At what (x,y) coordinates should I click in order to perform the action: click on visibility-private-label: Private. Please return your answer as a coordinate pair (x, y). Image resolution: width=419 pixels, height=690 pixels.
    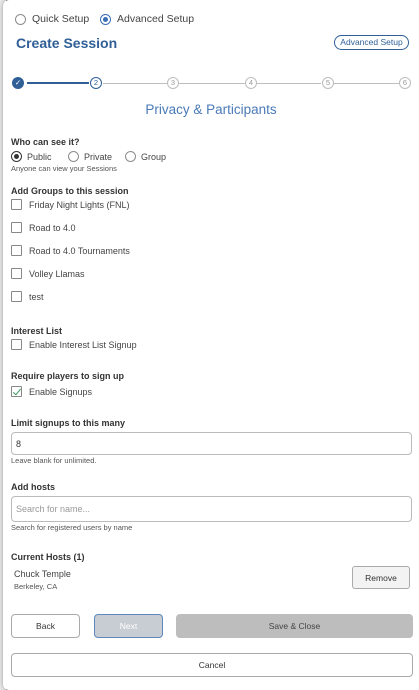
    Looking at the image, I should click on (98, 156).